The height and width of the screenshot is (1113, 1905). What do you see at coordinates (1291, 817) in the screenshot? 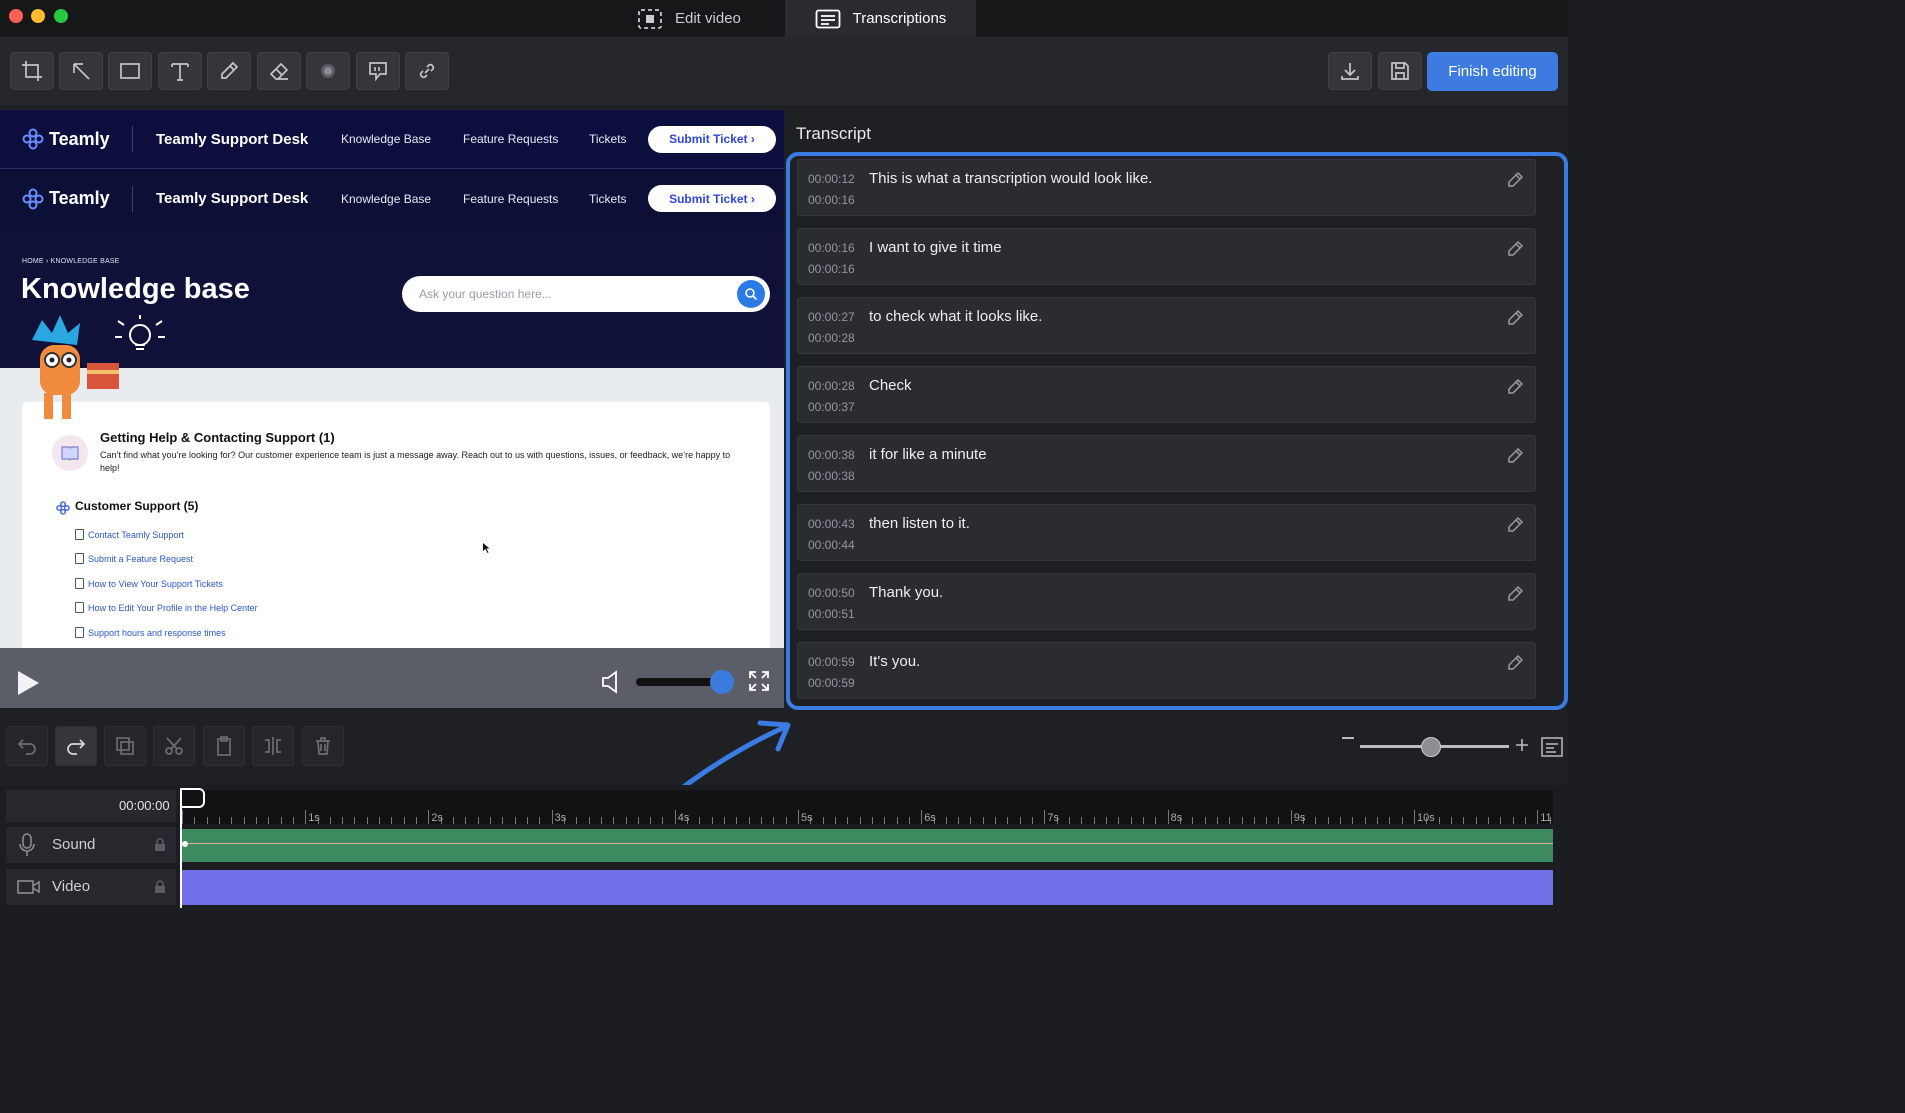
I see `ruler-major-tick` at bounding box center [1291, 817].